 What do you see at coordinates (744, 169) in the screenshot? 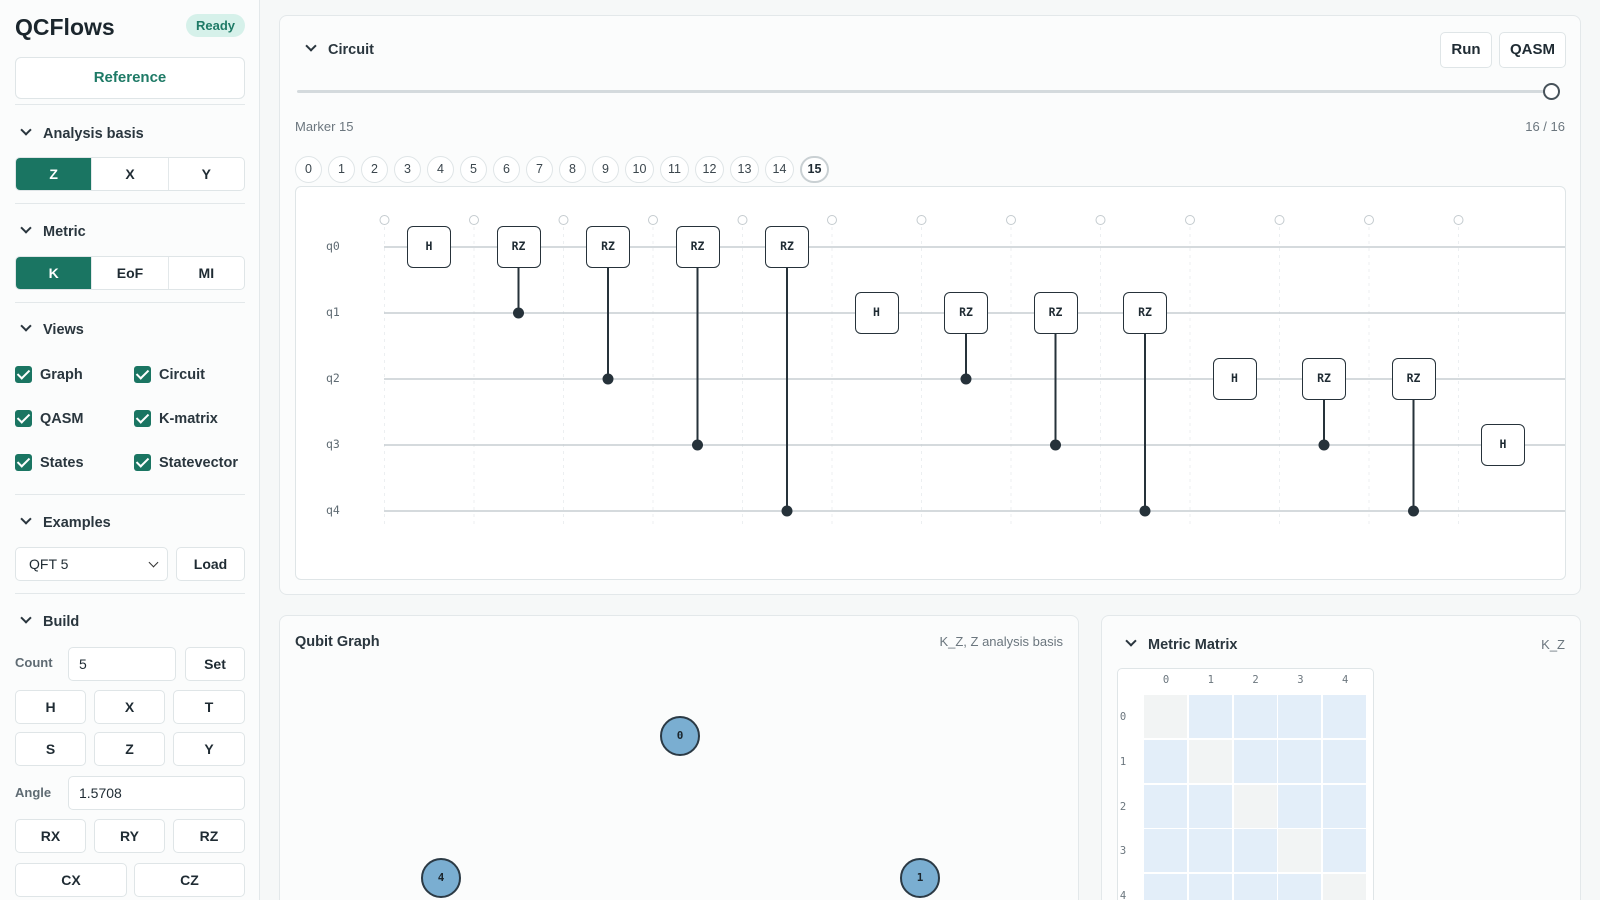
I see `marker-chip: 13` at bounding box center [744, 169].